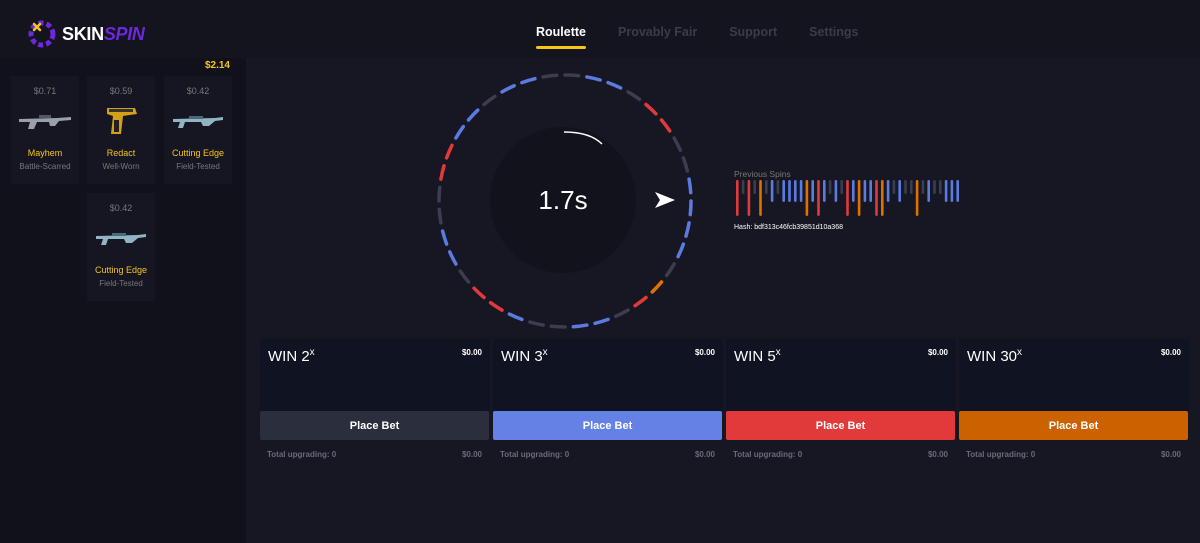  What do you see at coordinates (757, 356) in the screenshot?
I see `bet-title: WIN 5x` at bounding box center [757, 356].